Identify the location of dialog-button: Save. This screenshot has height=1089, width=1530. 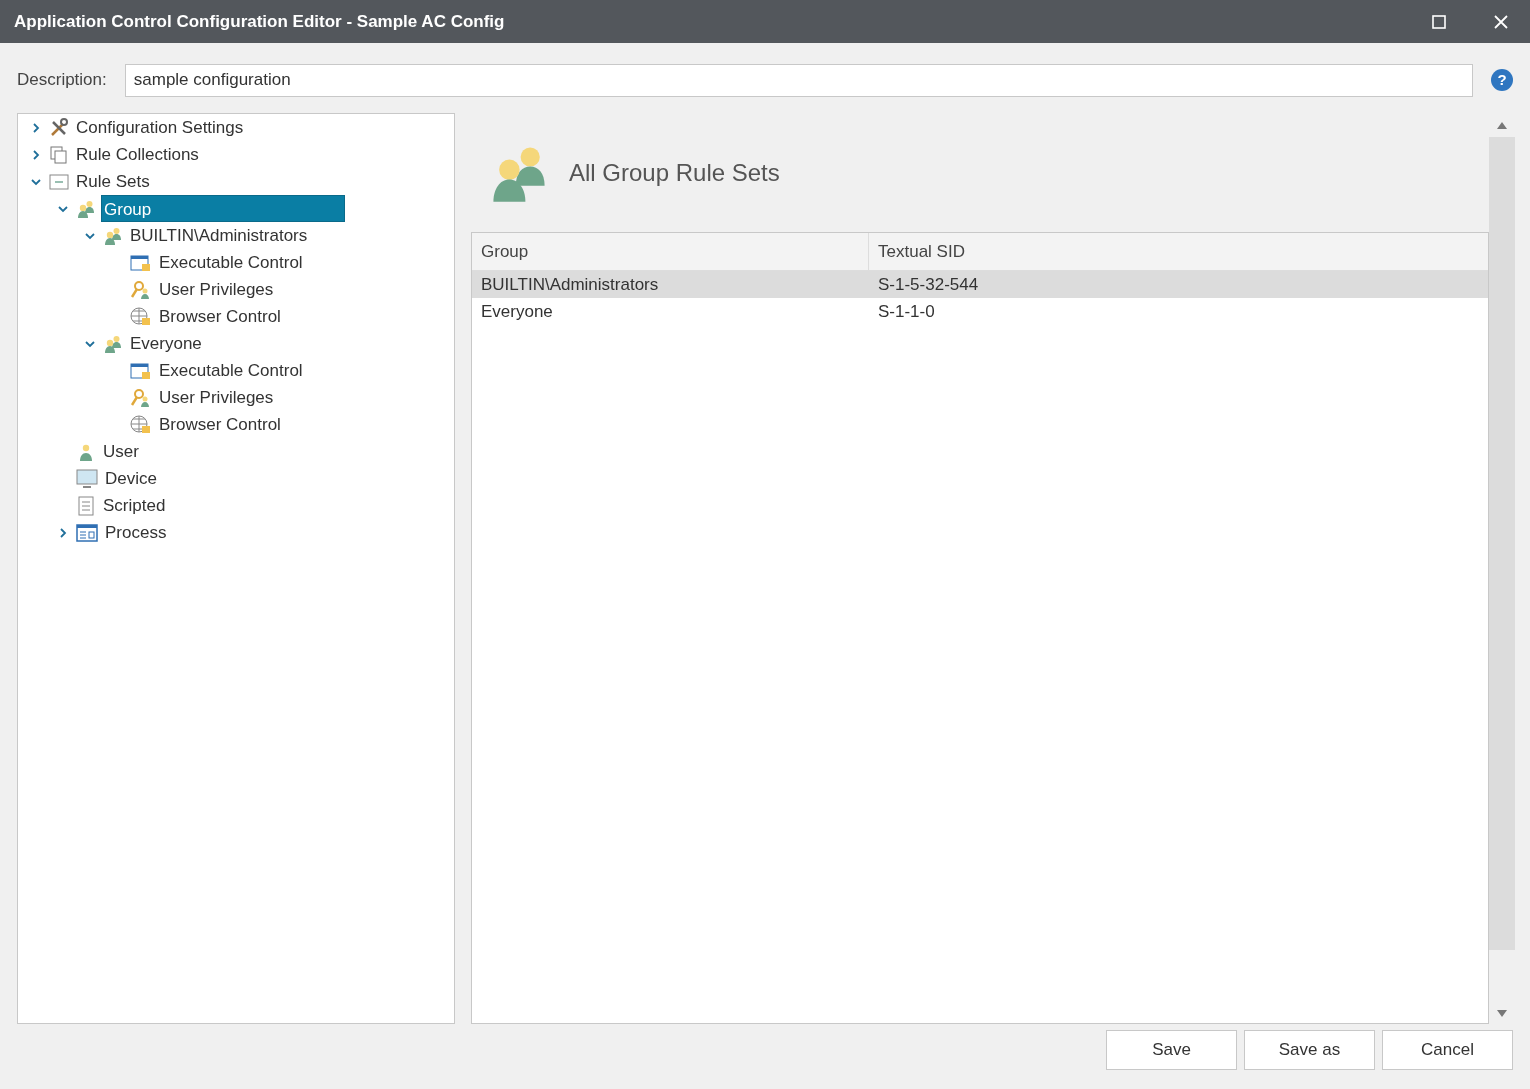
(1171, 1050).